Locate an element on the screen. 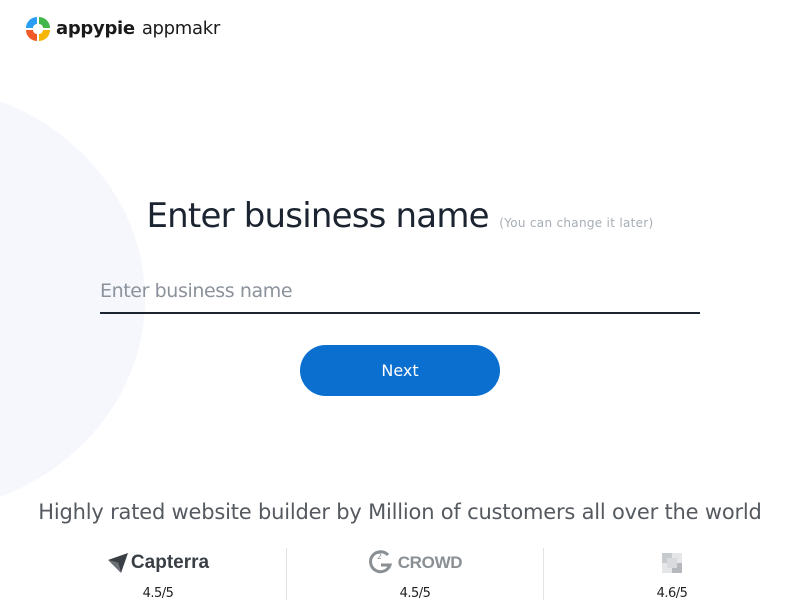 This screenshot has height=600, width=800. rating-g2crowd: 2 CROWD 4.5/5 is located at coordinates (414, 574).